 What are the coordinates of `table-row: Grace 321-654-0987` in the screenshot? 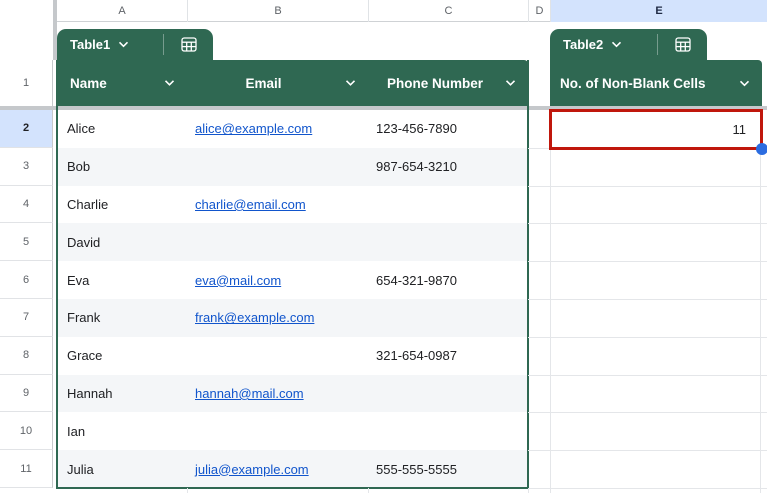 It's located at (292, 355).